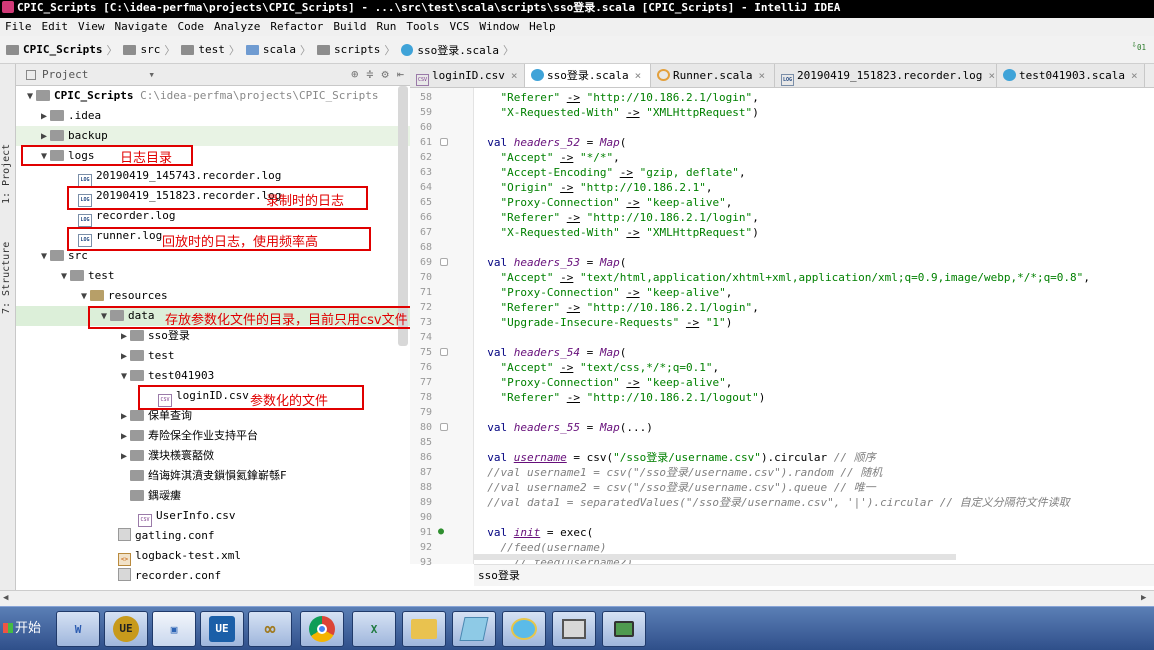 This screenshot has width=1154, height=650. What do you see at coordinates (1071, 75) in the screenshot?
I see `tab-test041903-scala: test041903.scala ×` at bounding box center [1071, 75].